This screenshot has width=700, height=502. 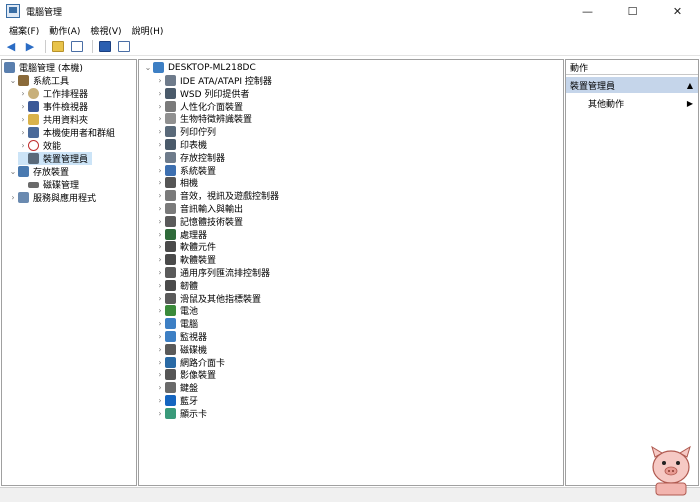 What do you see at coordinates (52, 197) in the screenshot?
I see `tree-item-services: › 服務與應用程式` at bounding box center [52, 197].